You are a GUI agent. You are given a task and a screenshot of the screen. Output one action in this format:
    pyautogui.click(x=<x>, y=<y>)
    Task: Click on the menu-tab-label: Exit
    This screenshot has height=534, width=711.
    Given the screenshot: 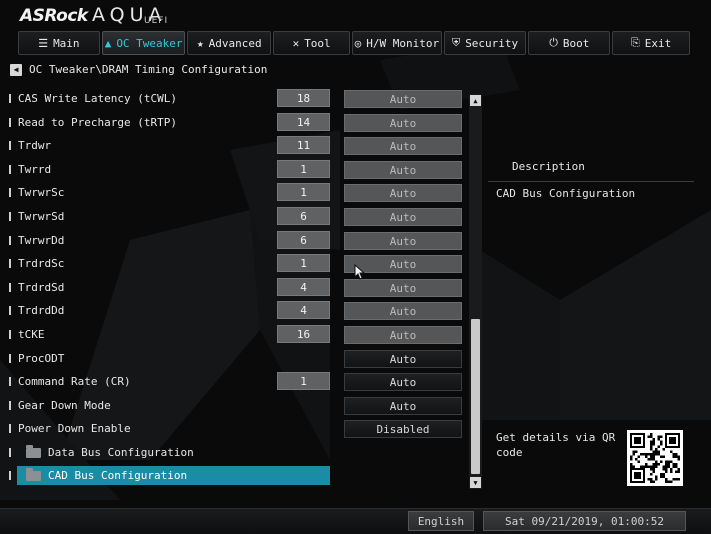 What is the action you would take?
    pyautogui.click(x=658, y=43)
    